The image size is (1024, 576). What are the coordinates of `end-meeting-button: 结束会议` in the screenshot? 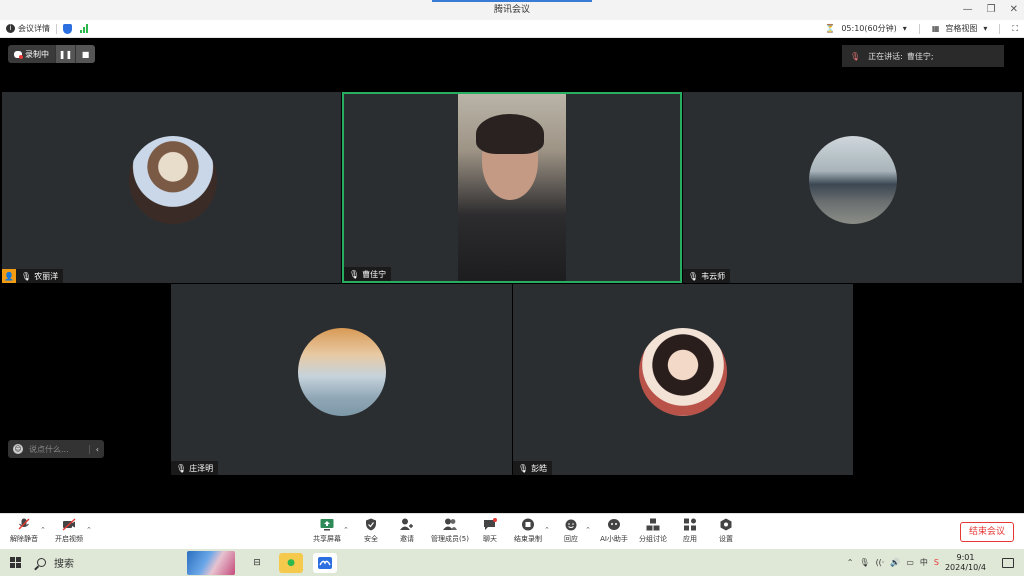 It's located at (987, 532).